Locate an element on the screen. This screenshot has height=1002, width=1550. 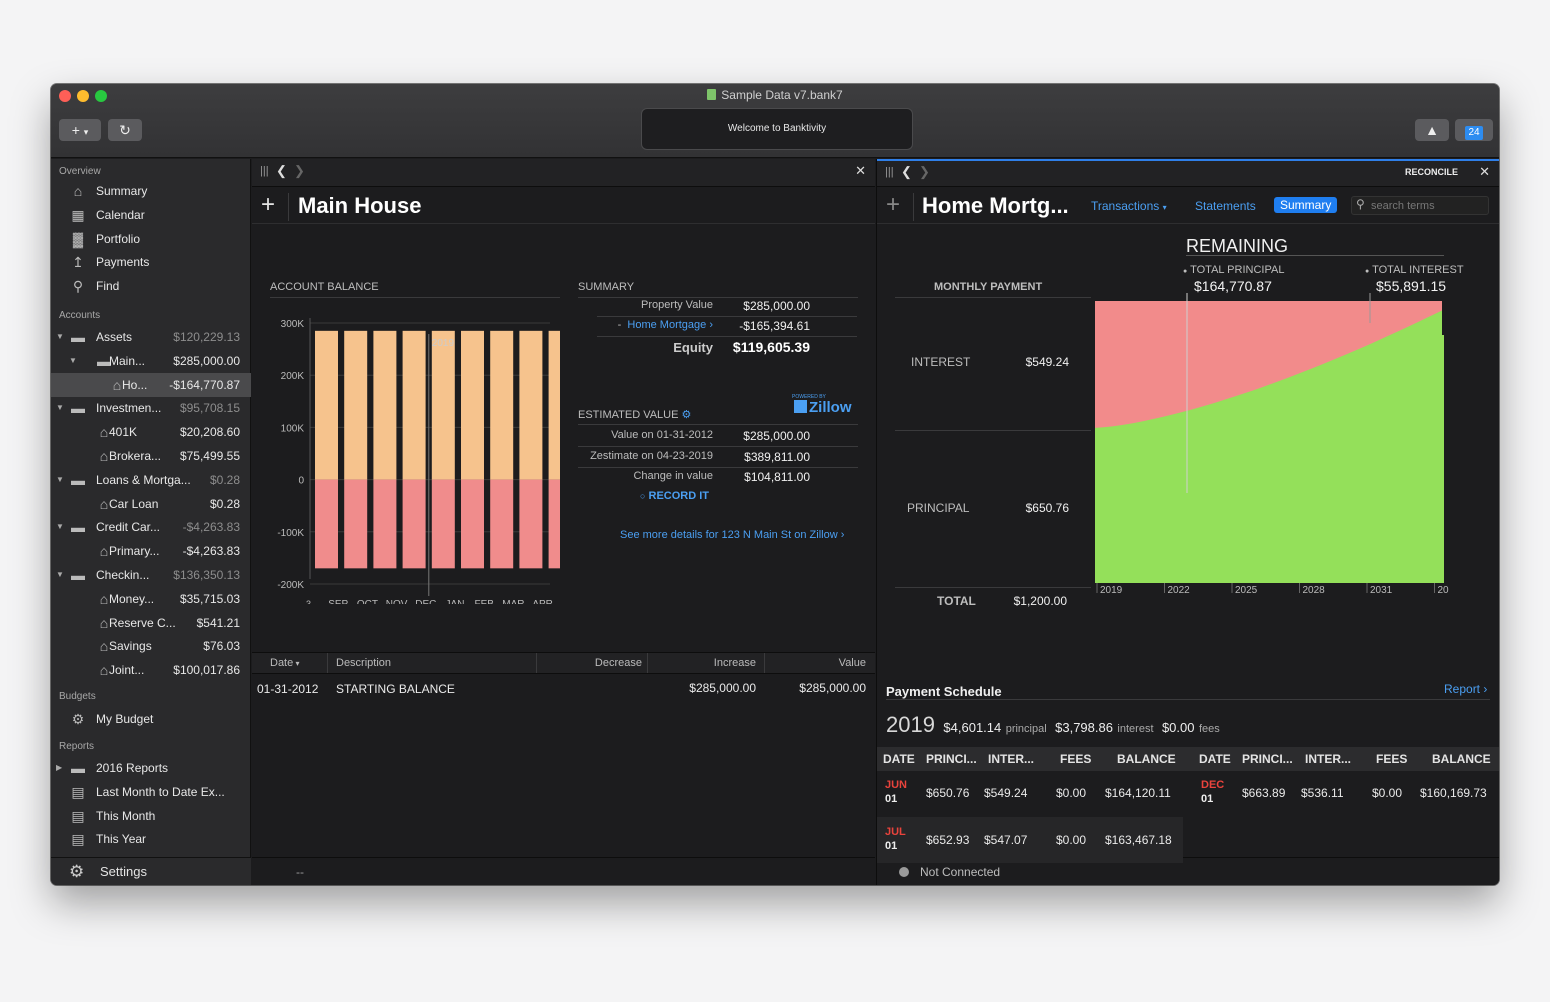
sidebar-item-401k: ⌂ 401K $20,208.60 is located at coordinates (151, 432).